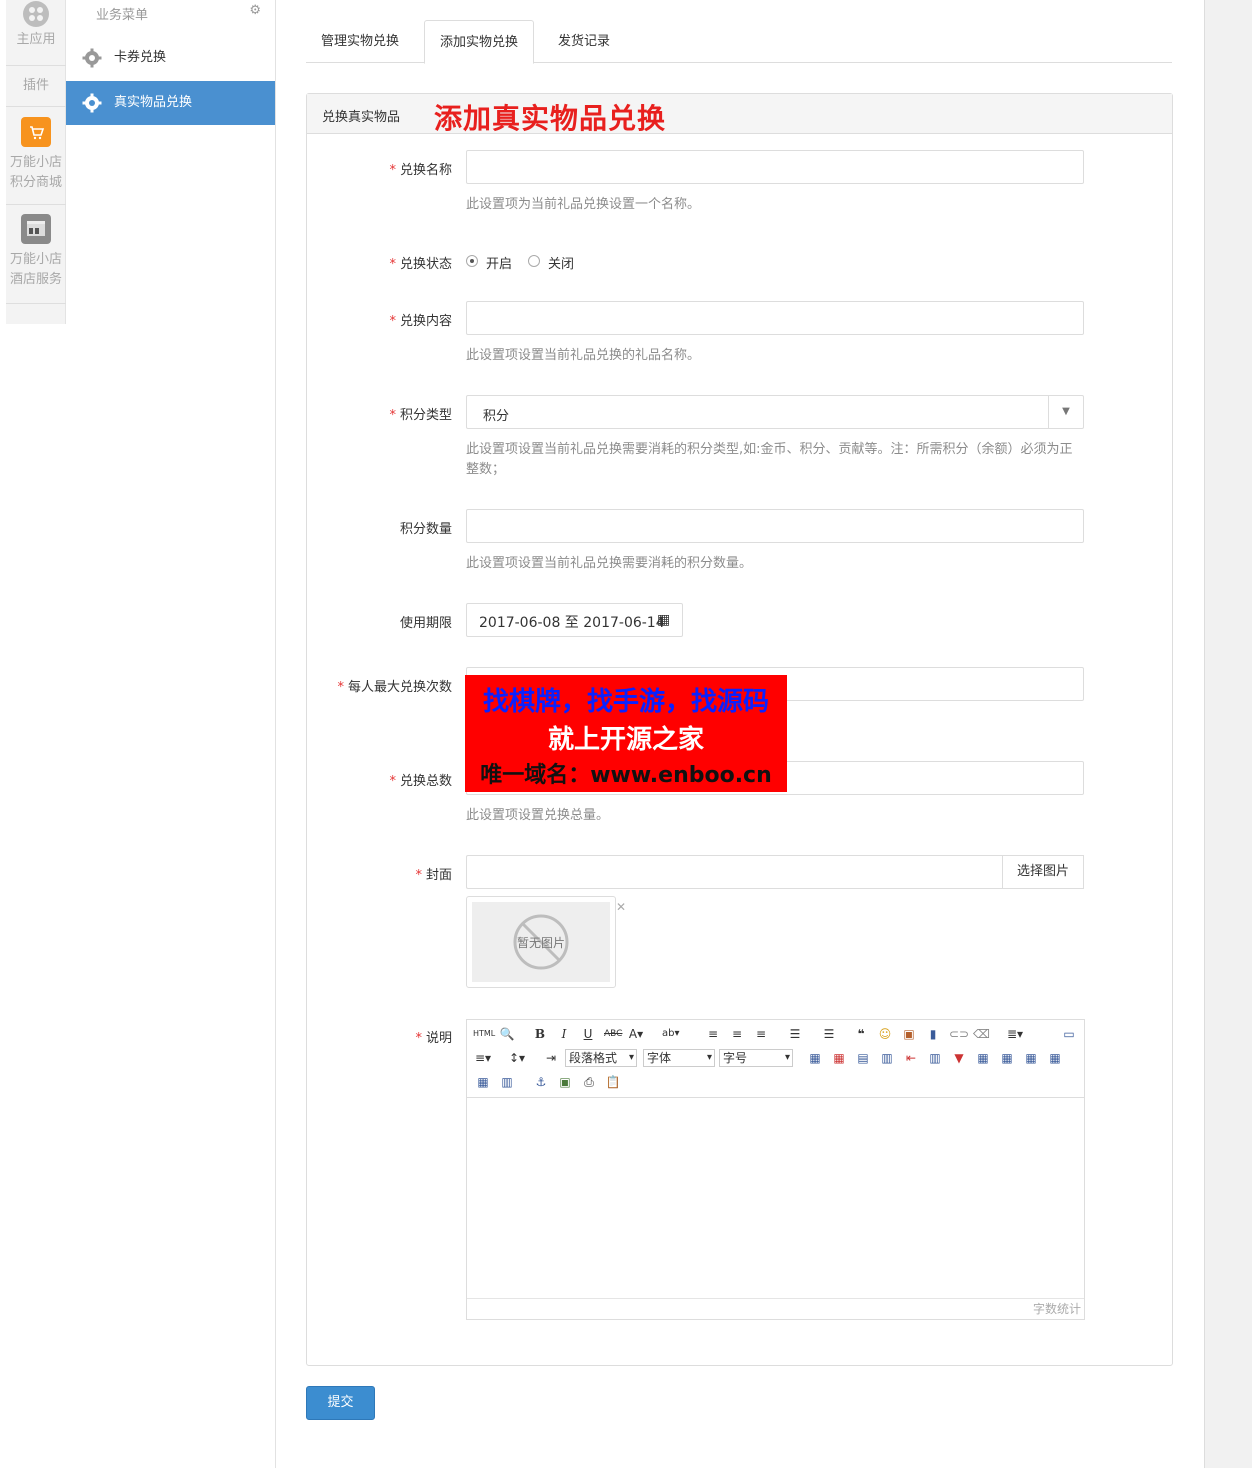  What do you see at coordinates (909, 1034) in the screenshot?
I see `image-icon: ▣` at bounding box center [909, 1034].